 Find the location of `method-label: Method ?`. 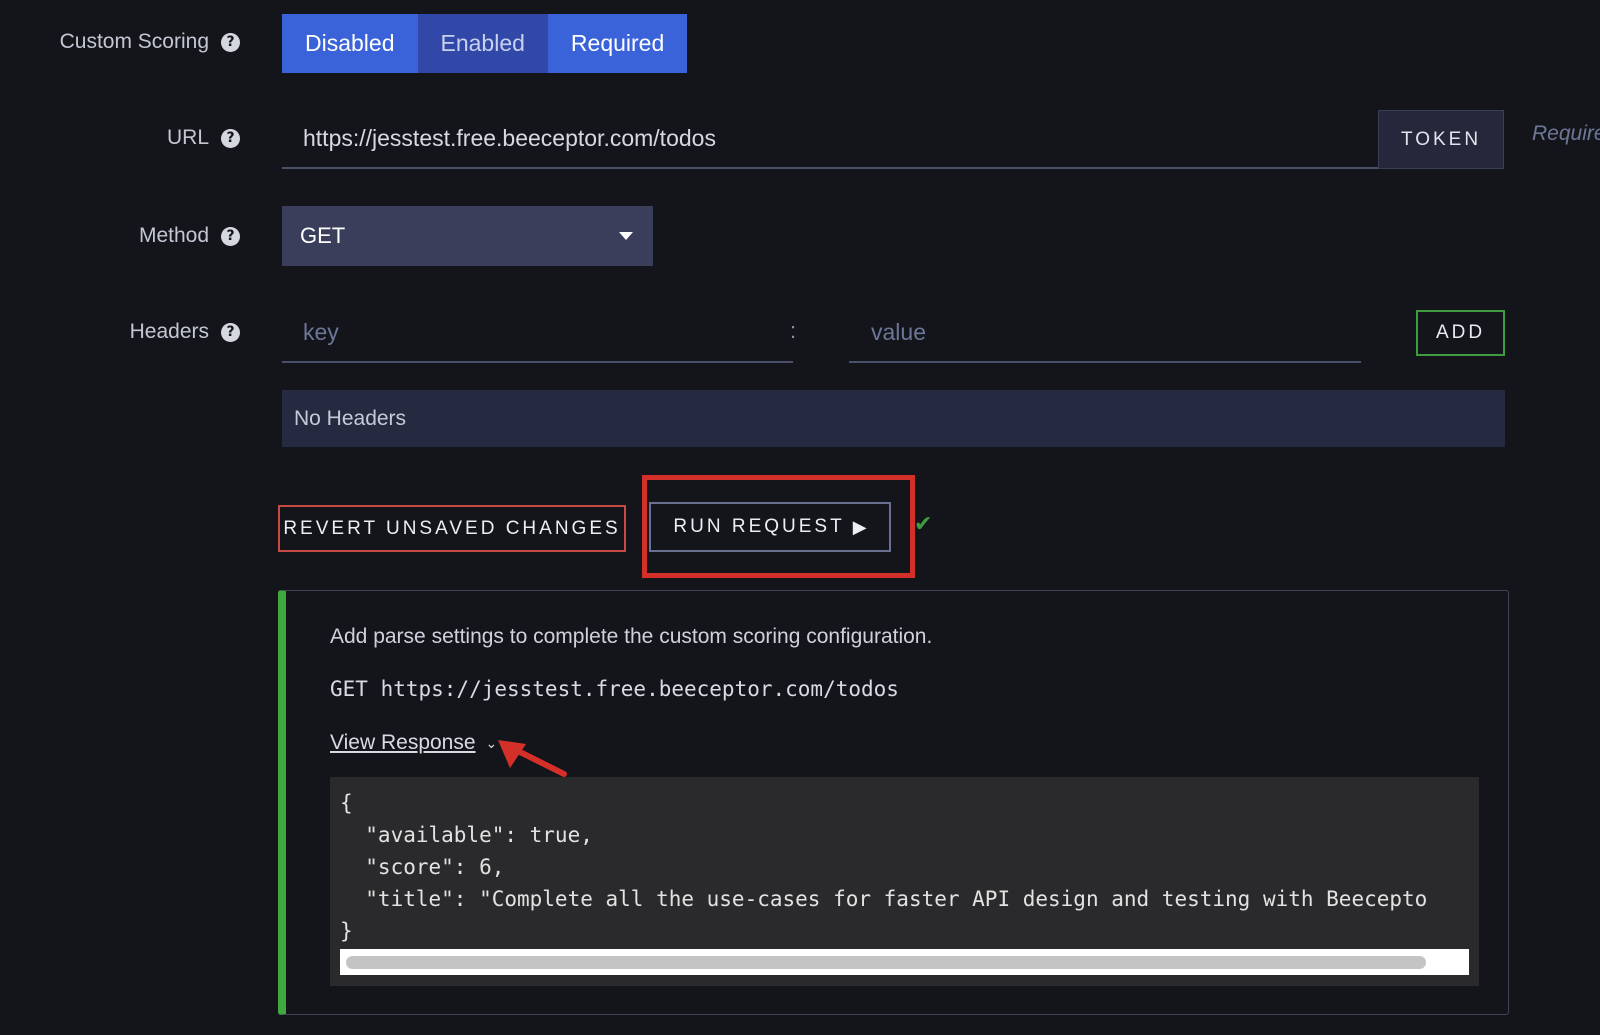

method-label: Method ? is located at coordinates (189, 236).